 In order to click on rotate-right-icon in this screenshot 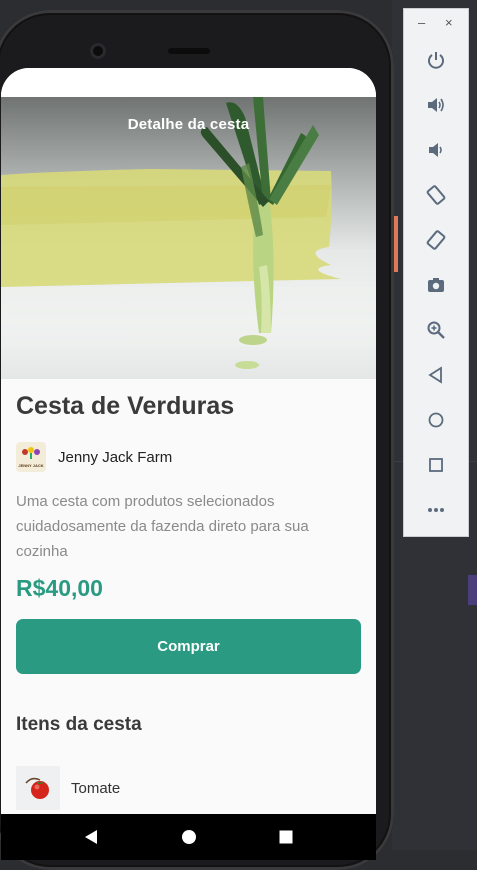, I will do `click(436, 240)`.